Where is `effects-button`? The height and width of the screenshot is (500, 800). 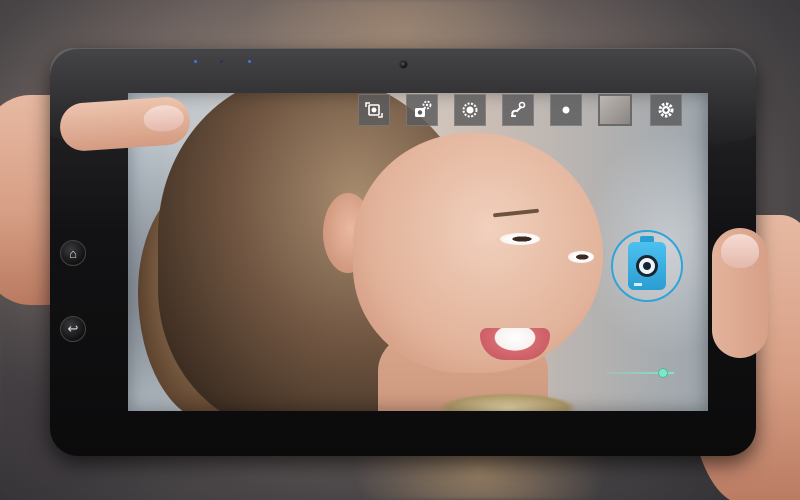
effects-button is located at coordinates (518, 110).